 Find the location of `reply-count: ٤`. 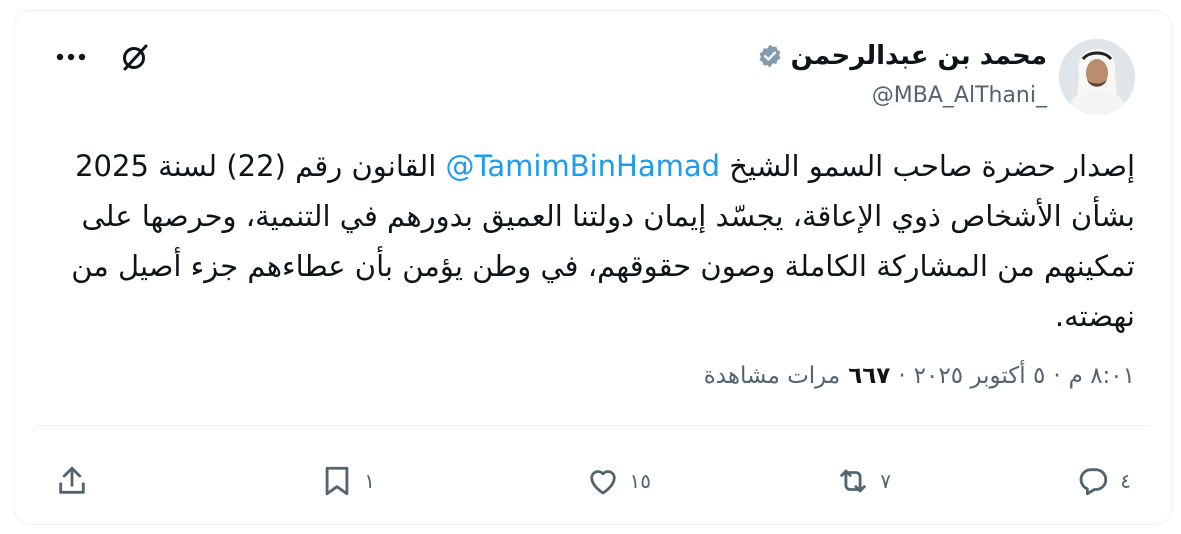

reply-count: ٤ is located at coordinates (1125, 481).